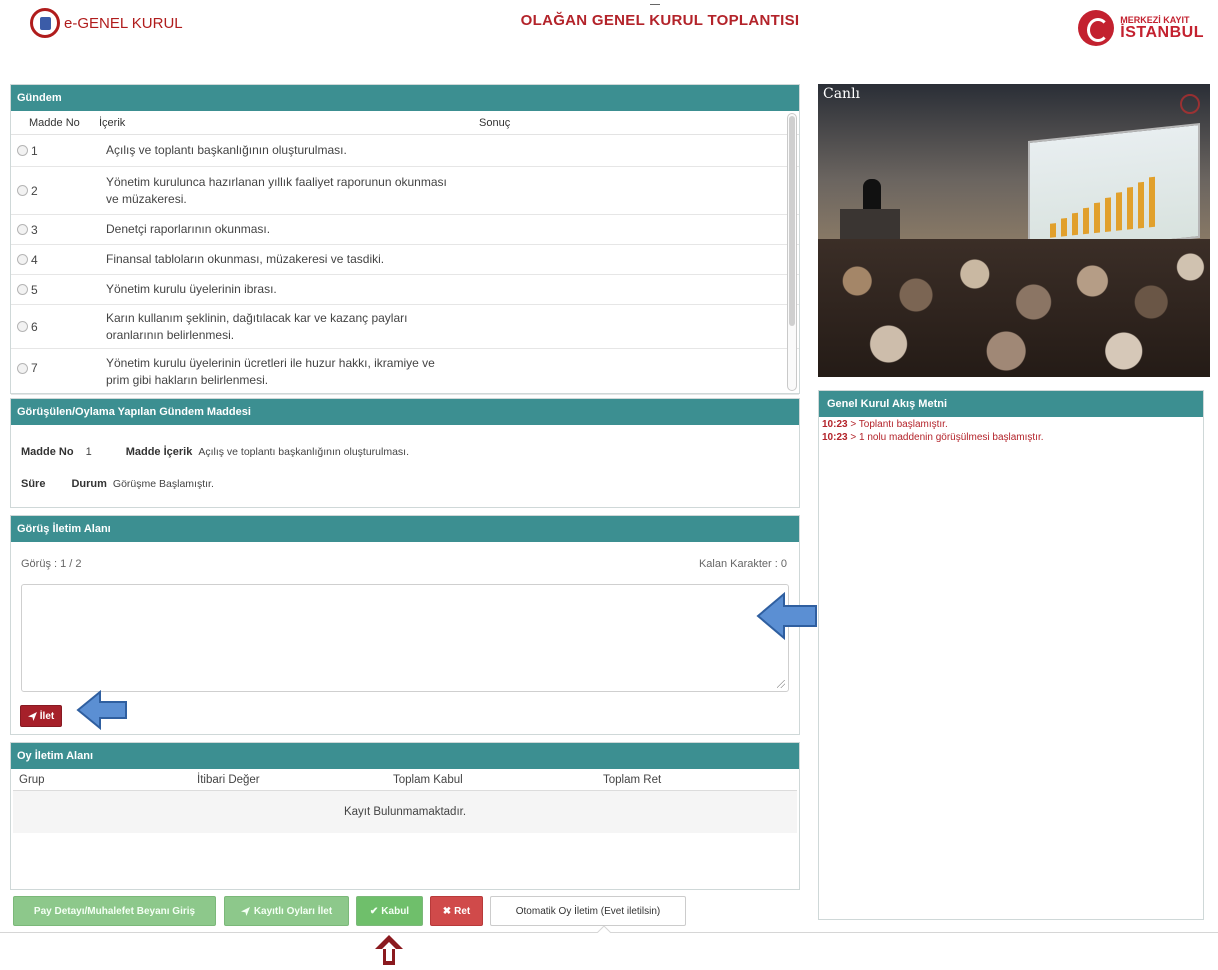  I want to click on kabul-button: ✔ Kabul, so click(389, 911).